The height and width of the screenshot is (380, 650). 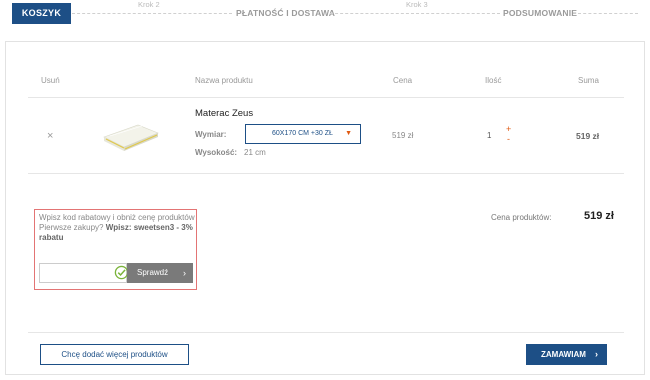 What do you see at coordinates (50, 80) in the screenshot?
I see `header-remove: Usuń` at bounding box center [50, 80].